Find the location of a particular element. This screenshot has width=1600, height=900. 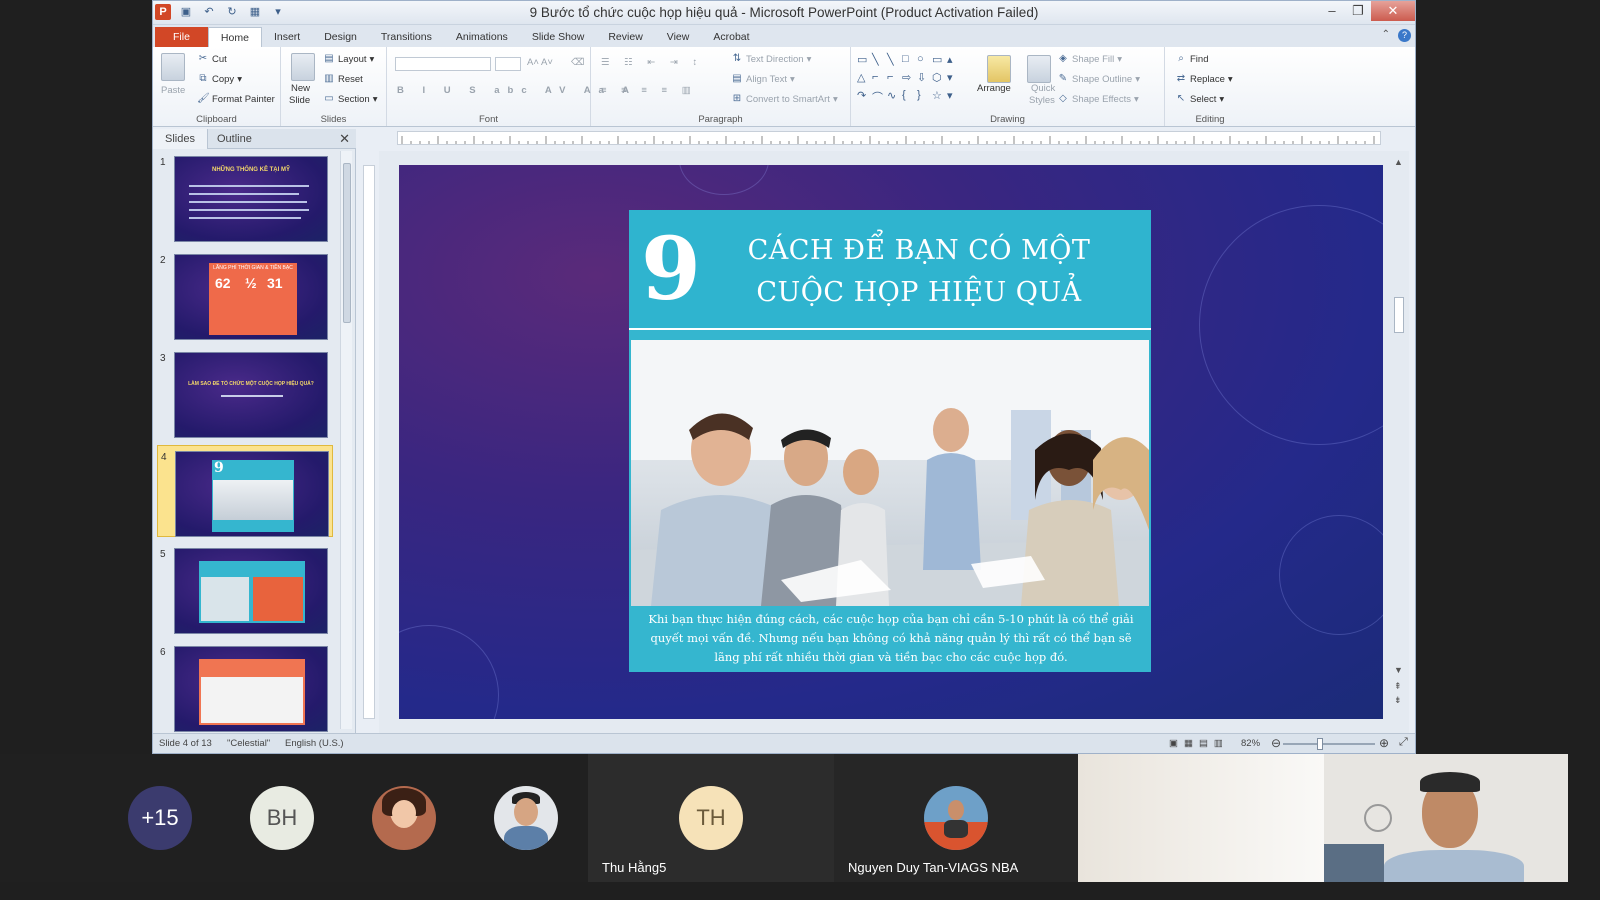

copy-icon: ⧉ is located at coordinates (203, 78).